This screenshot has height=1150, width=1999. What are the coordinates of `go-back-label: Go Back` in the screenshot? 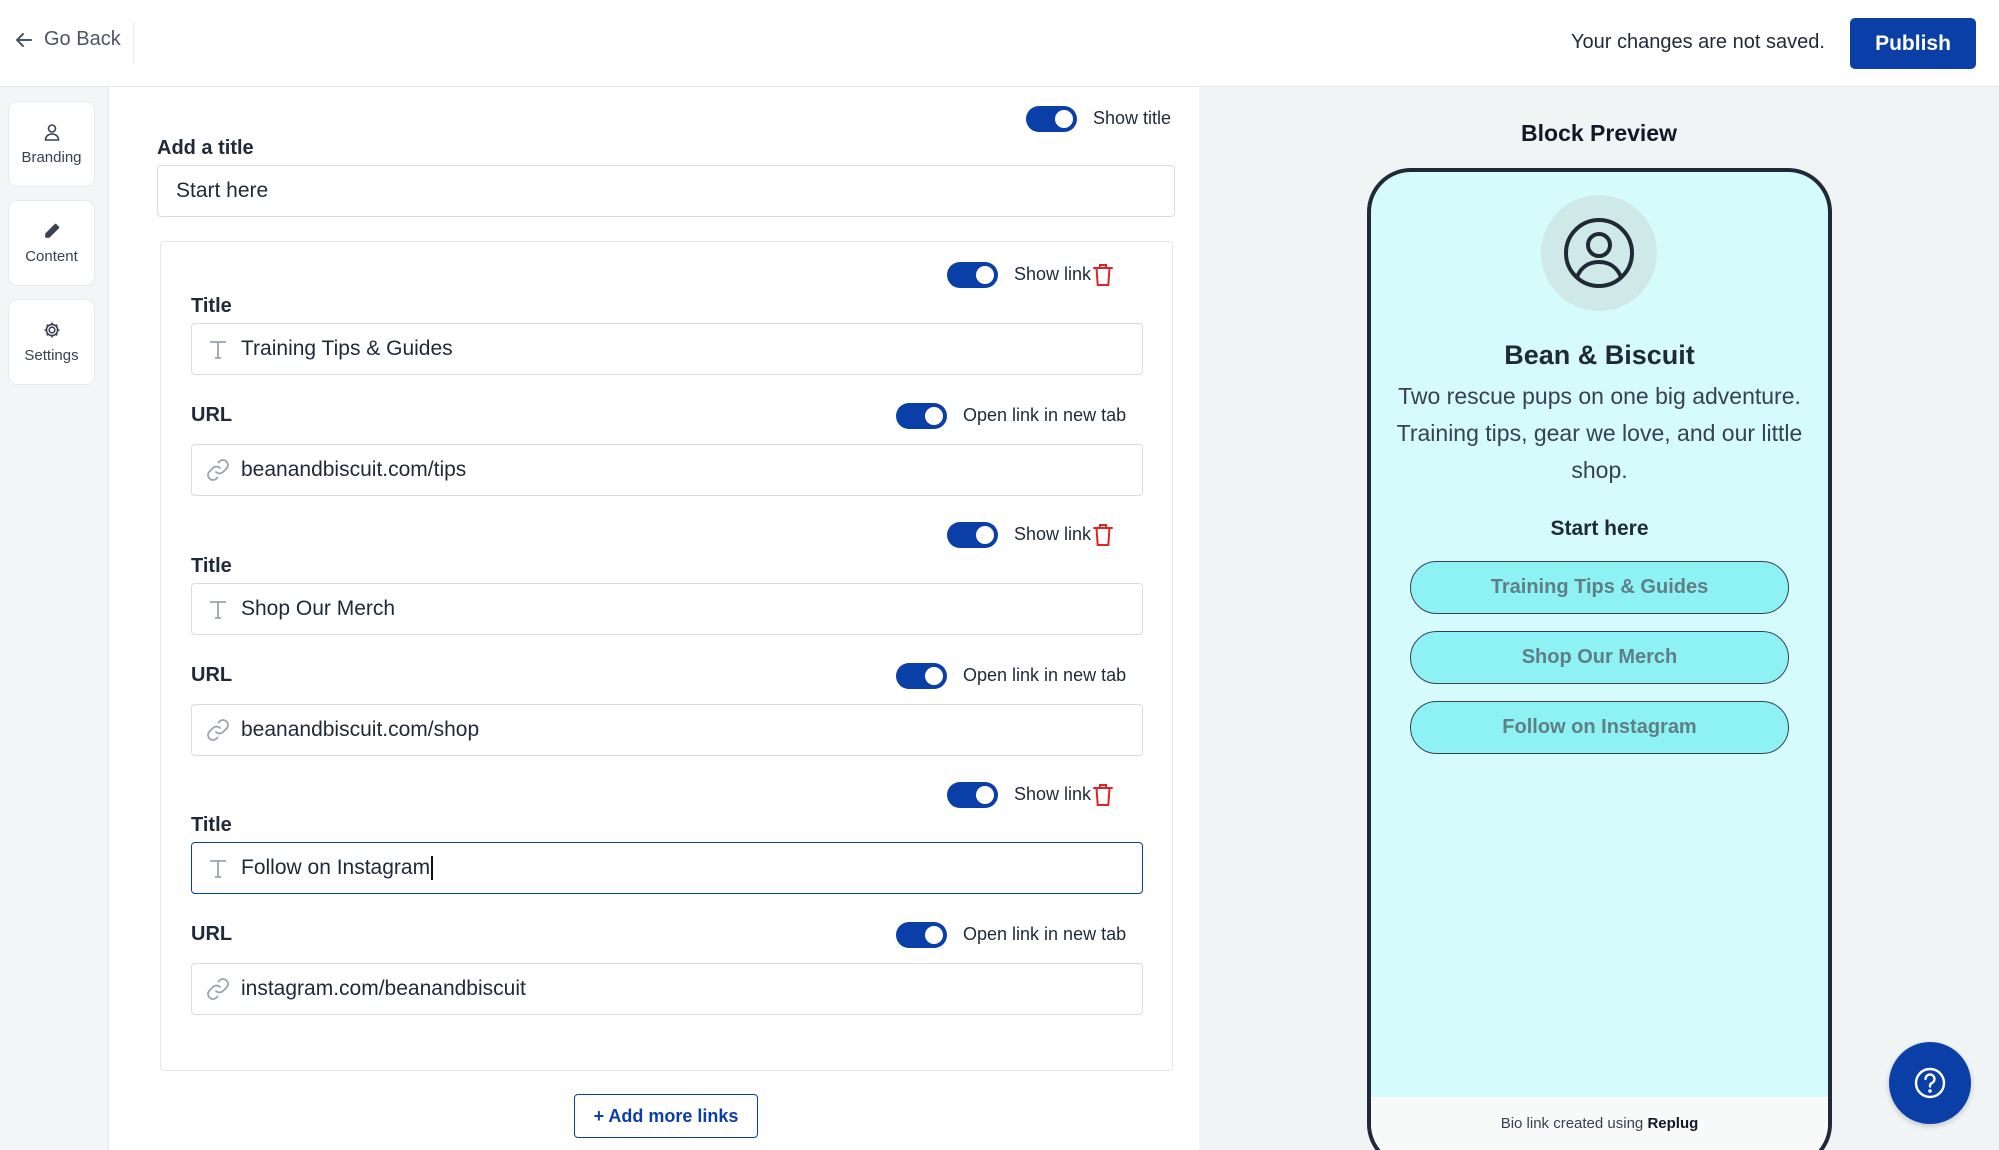 It's located at (82, 39).